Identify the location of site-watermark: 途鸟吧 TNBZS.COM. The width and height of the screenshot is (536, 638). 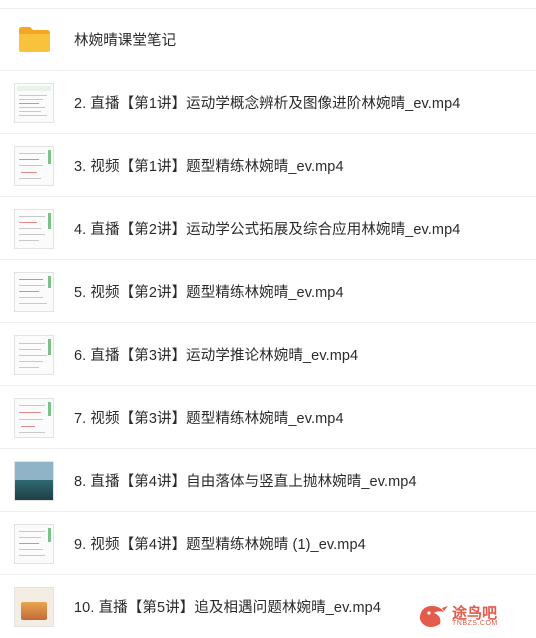
(471, 615).